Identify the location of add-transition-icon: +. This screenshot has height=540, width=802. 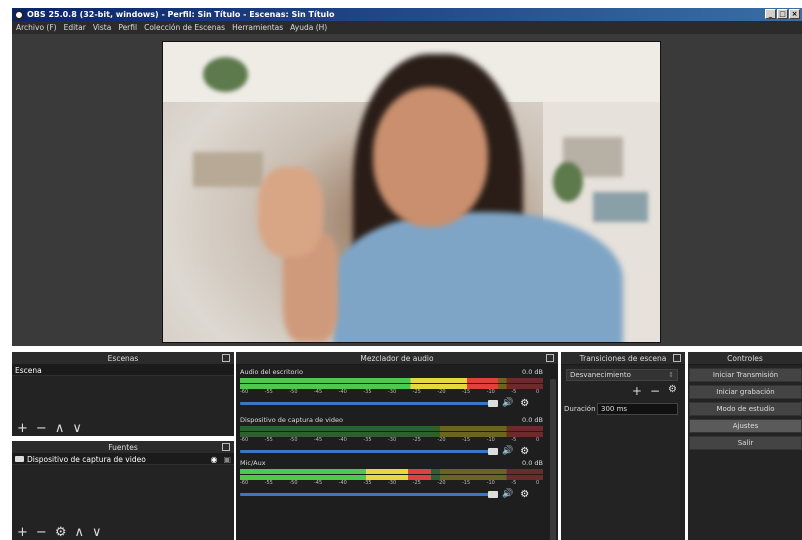
(637, 391).